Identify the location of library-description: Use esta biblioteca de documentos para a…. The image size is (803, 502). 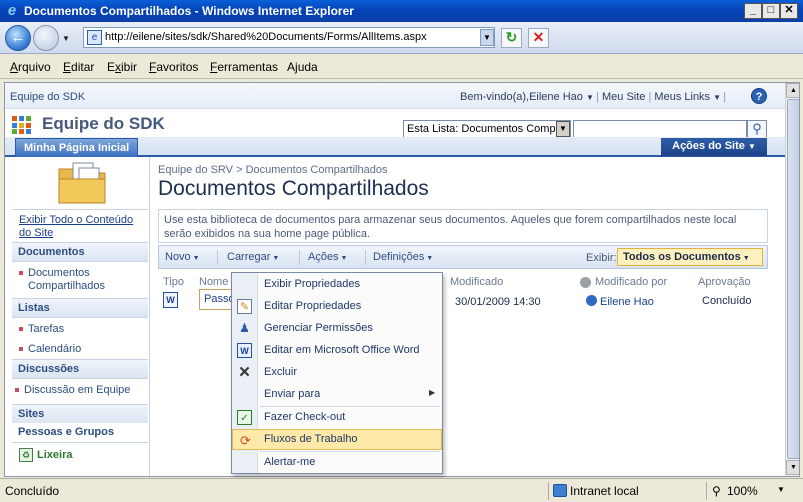
(463, 226).